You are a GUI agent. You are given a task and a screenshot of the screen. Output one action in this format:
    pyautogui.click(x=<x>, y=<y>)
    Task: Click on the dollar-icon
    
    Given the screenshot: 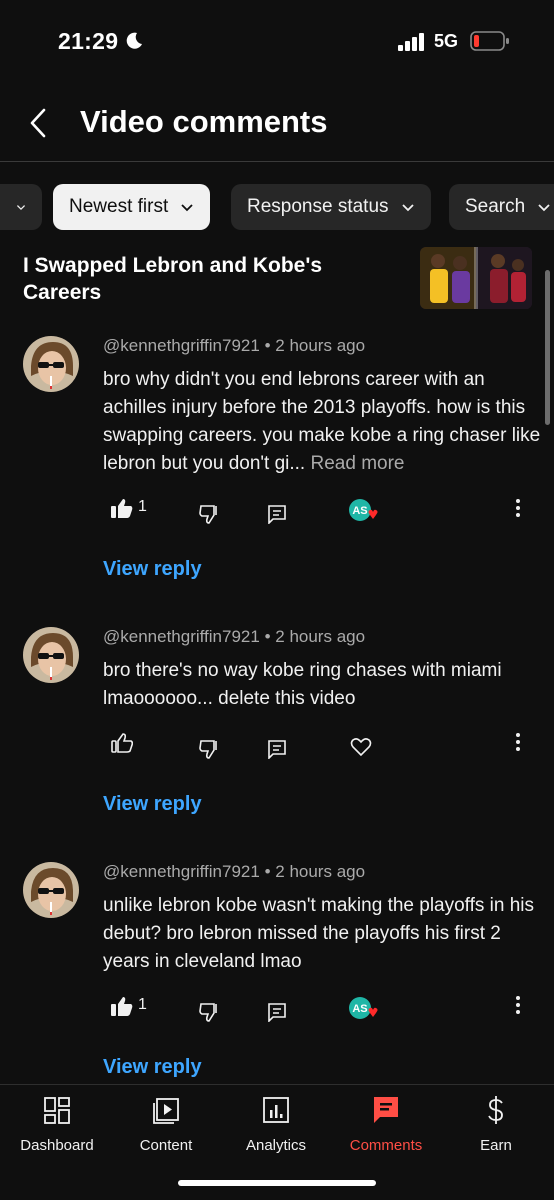 What is the action you would take?
    pyautogui.click(x=495, y=1110)
    